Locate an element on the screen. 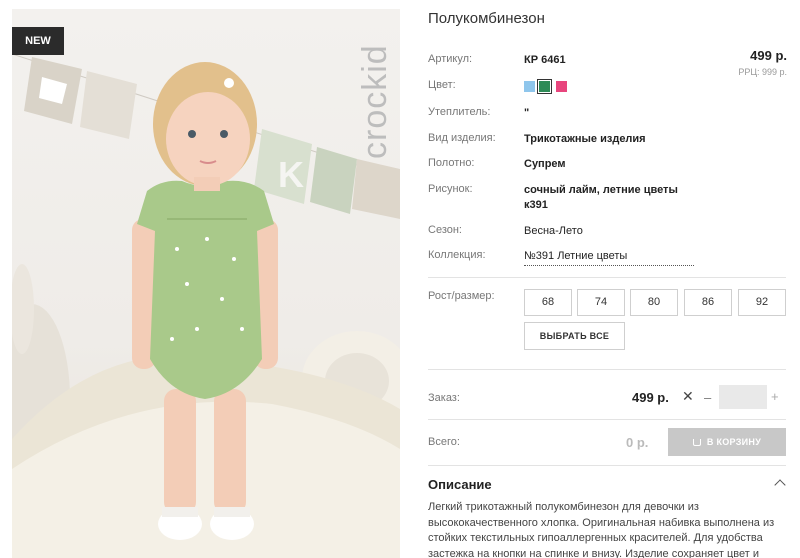  decrease-quantity-button: – is located at coordinates (707, 397).